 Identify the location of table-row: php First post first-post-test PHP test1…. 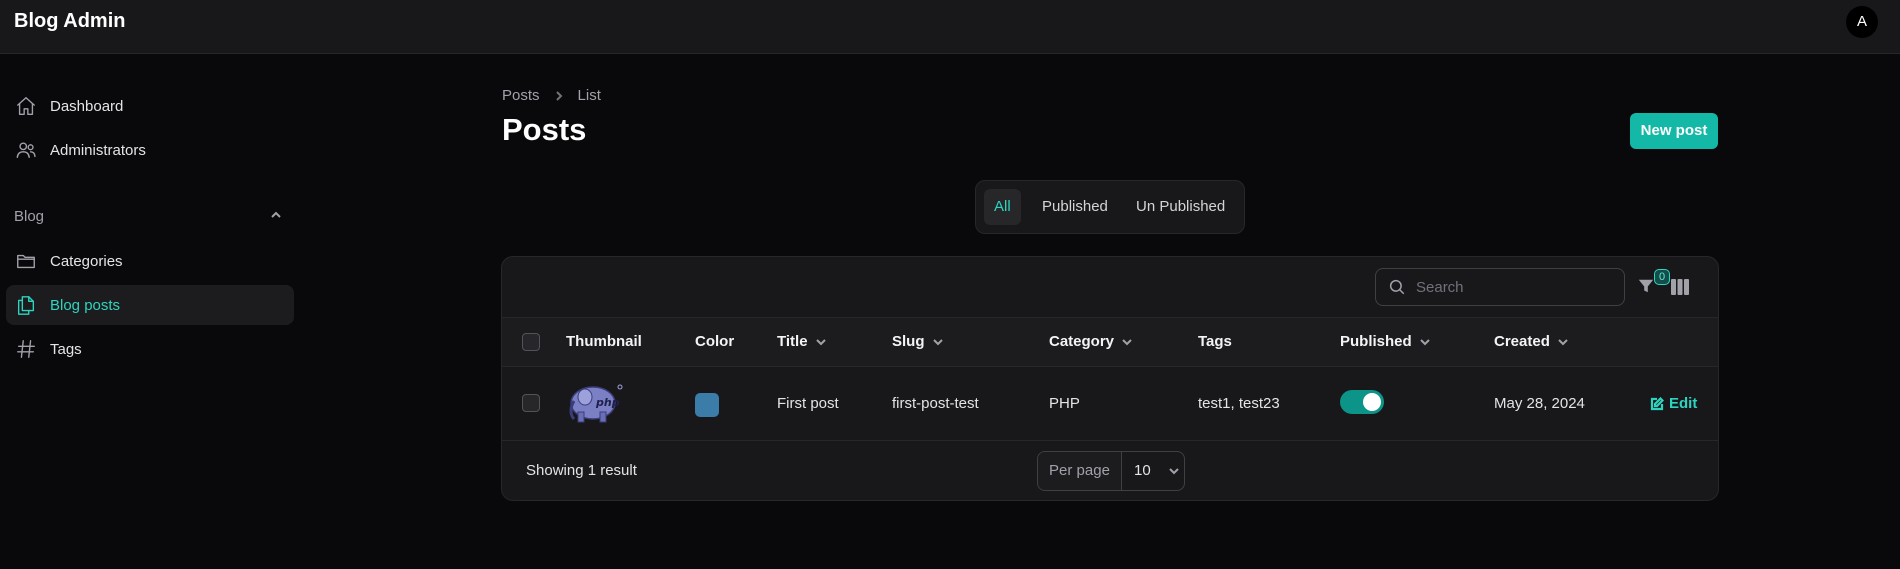
(1110, 404).